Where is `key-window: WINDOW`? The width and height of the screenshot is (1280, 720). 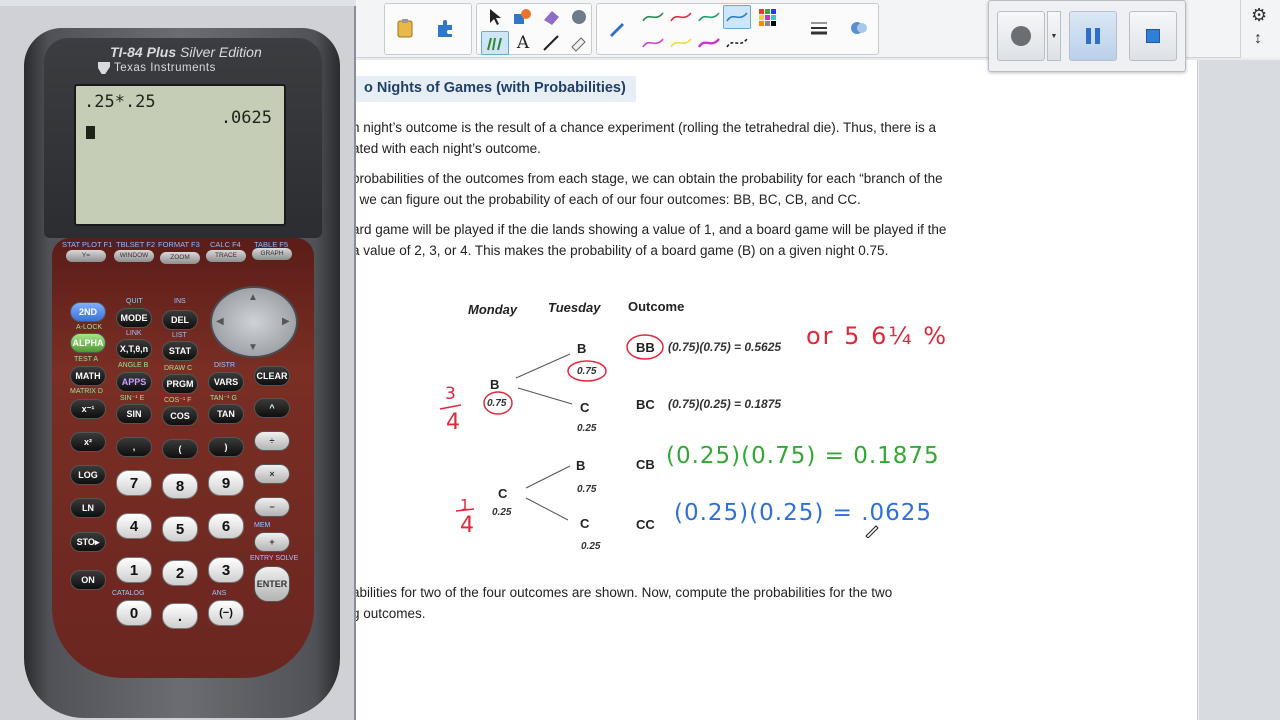
key-window: WINDOW is located at coordinates (134, 256).